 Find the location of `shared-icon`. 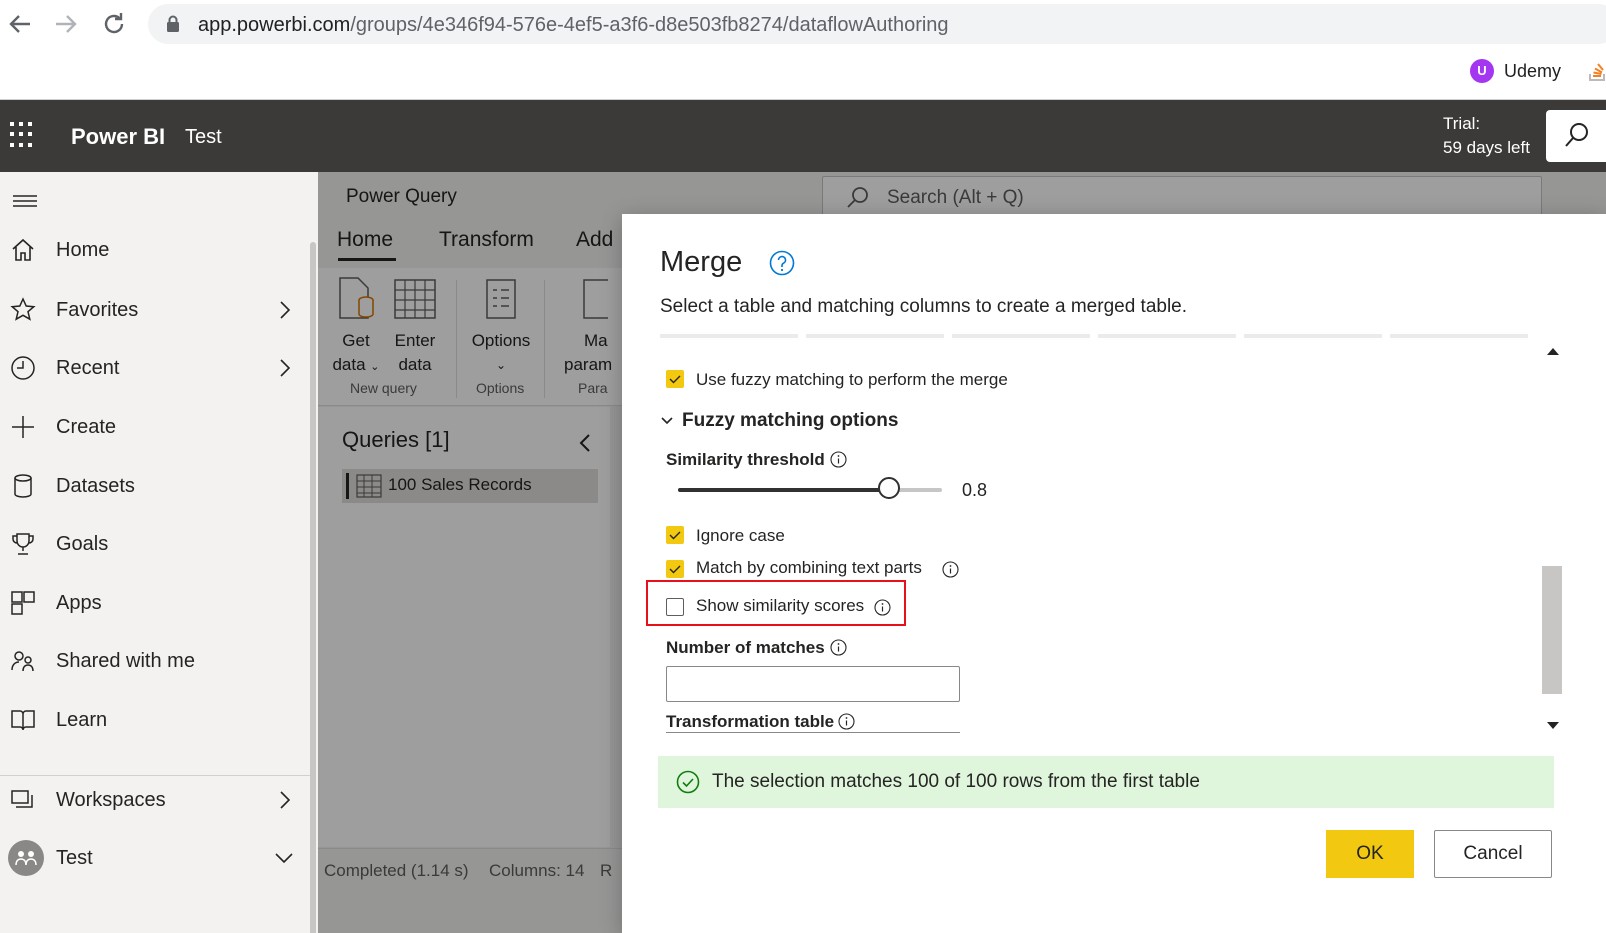

shared-icon is located at coordinates (22, 661).